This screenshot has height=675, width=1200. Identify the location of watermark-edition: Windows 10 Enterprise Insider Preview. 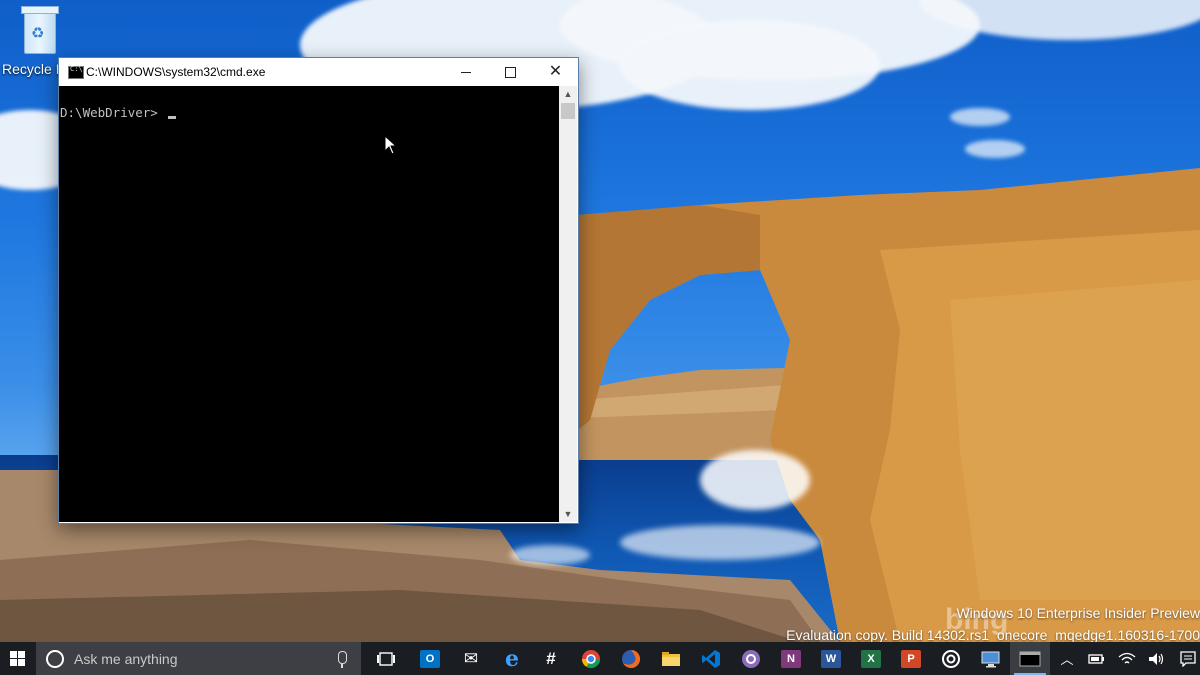
(1078, 613).